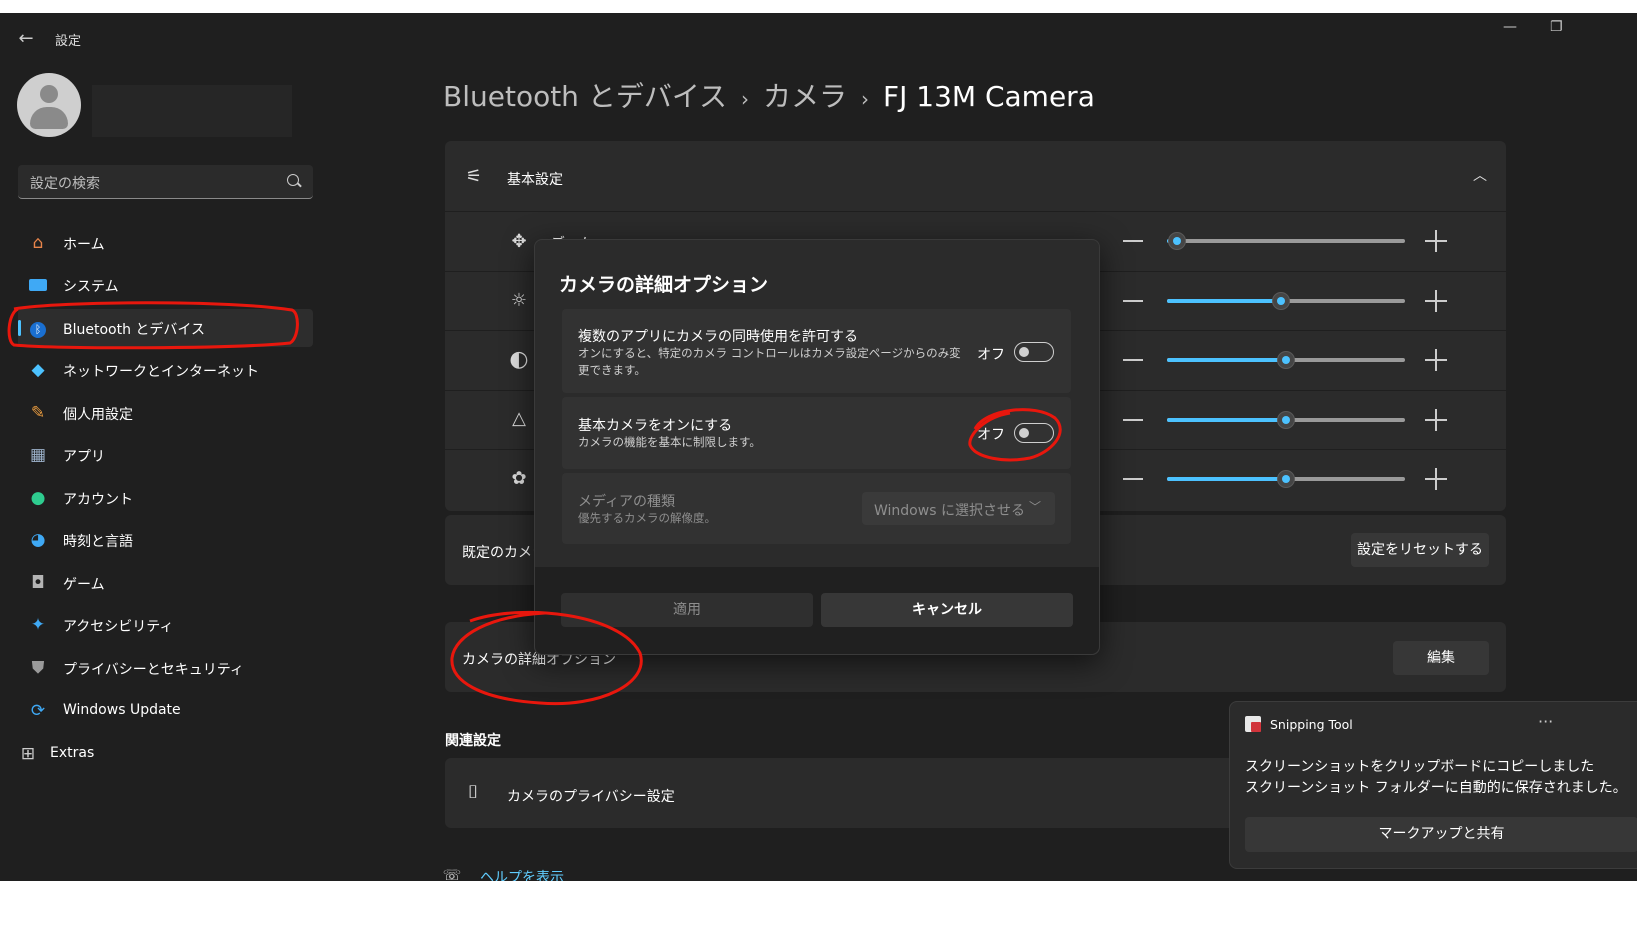  I want to click on decrease-saturation-button, so click(1133, 479).